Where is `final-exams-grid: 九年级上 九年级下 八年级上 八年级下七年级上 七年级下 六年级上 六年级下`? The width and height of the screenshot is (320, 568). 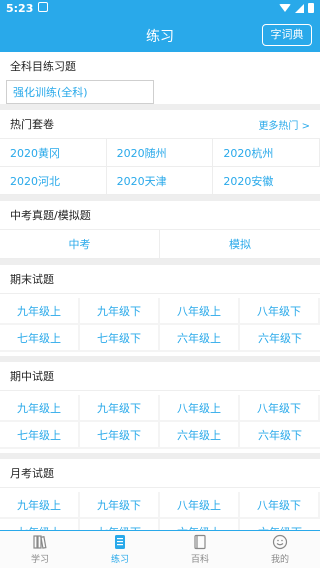
final-exams-grid: 九年级上 九年级下 八年级上 八年级下七年级上 七年级下 六年级上 六年级下 is located at coordinates (160, 324).